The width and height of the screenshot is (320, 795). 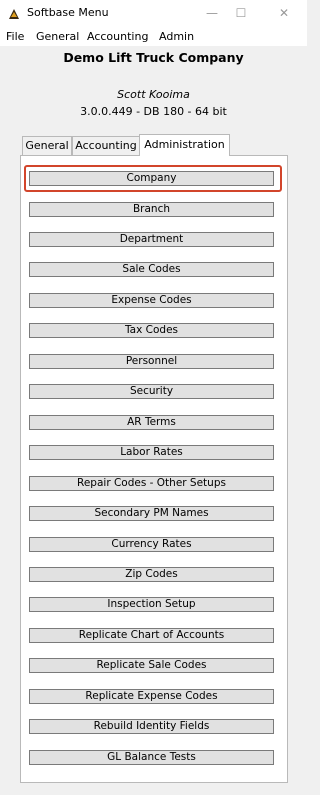 I want to click on repair-codes-button: Repair Codes - Other Setups, so click(x=151, y=483).